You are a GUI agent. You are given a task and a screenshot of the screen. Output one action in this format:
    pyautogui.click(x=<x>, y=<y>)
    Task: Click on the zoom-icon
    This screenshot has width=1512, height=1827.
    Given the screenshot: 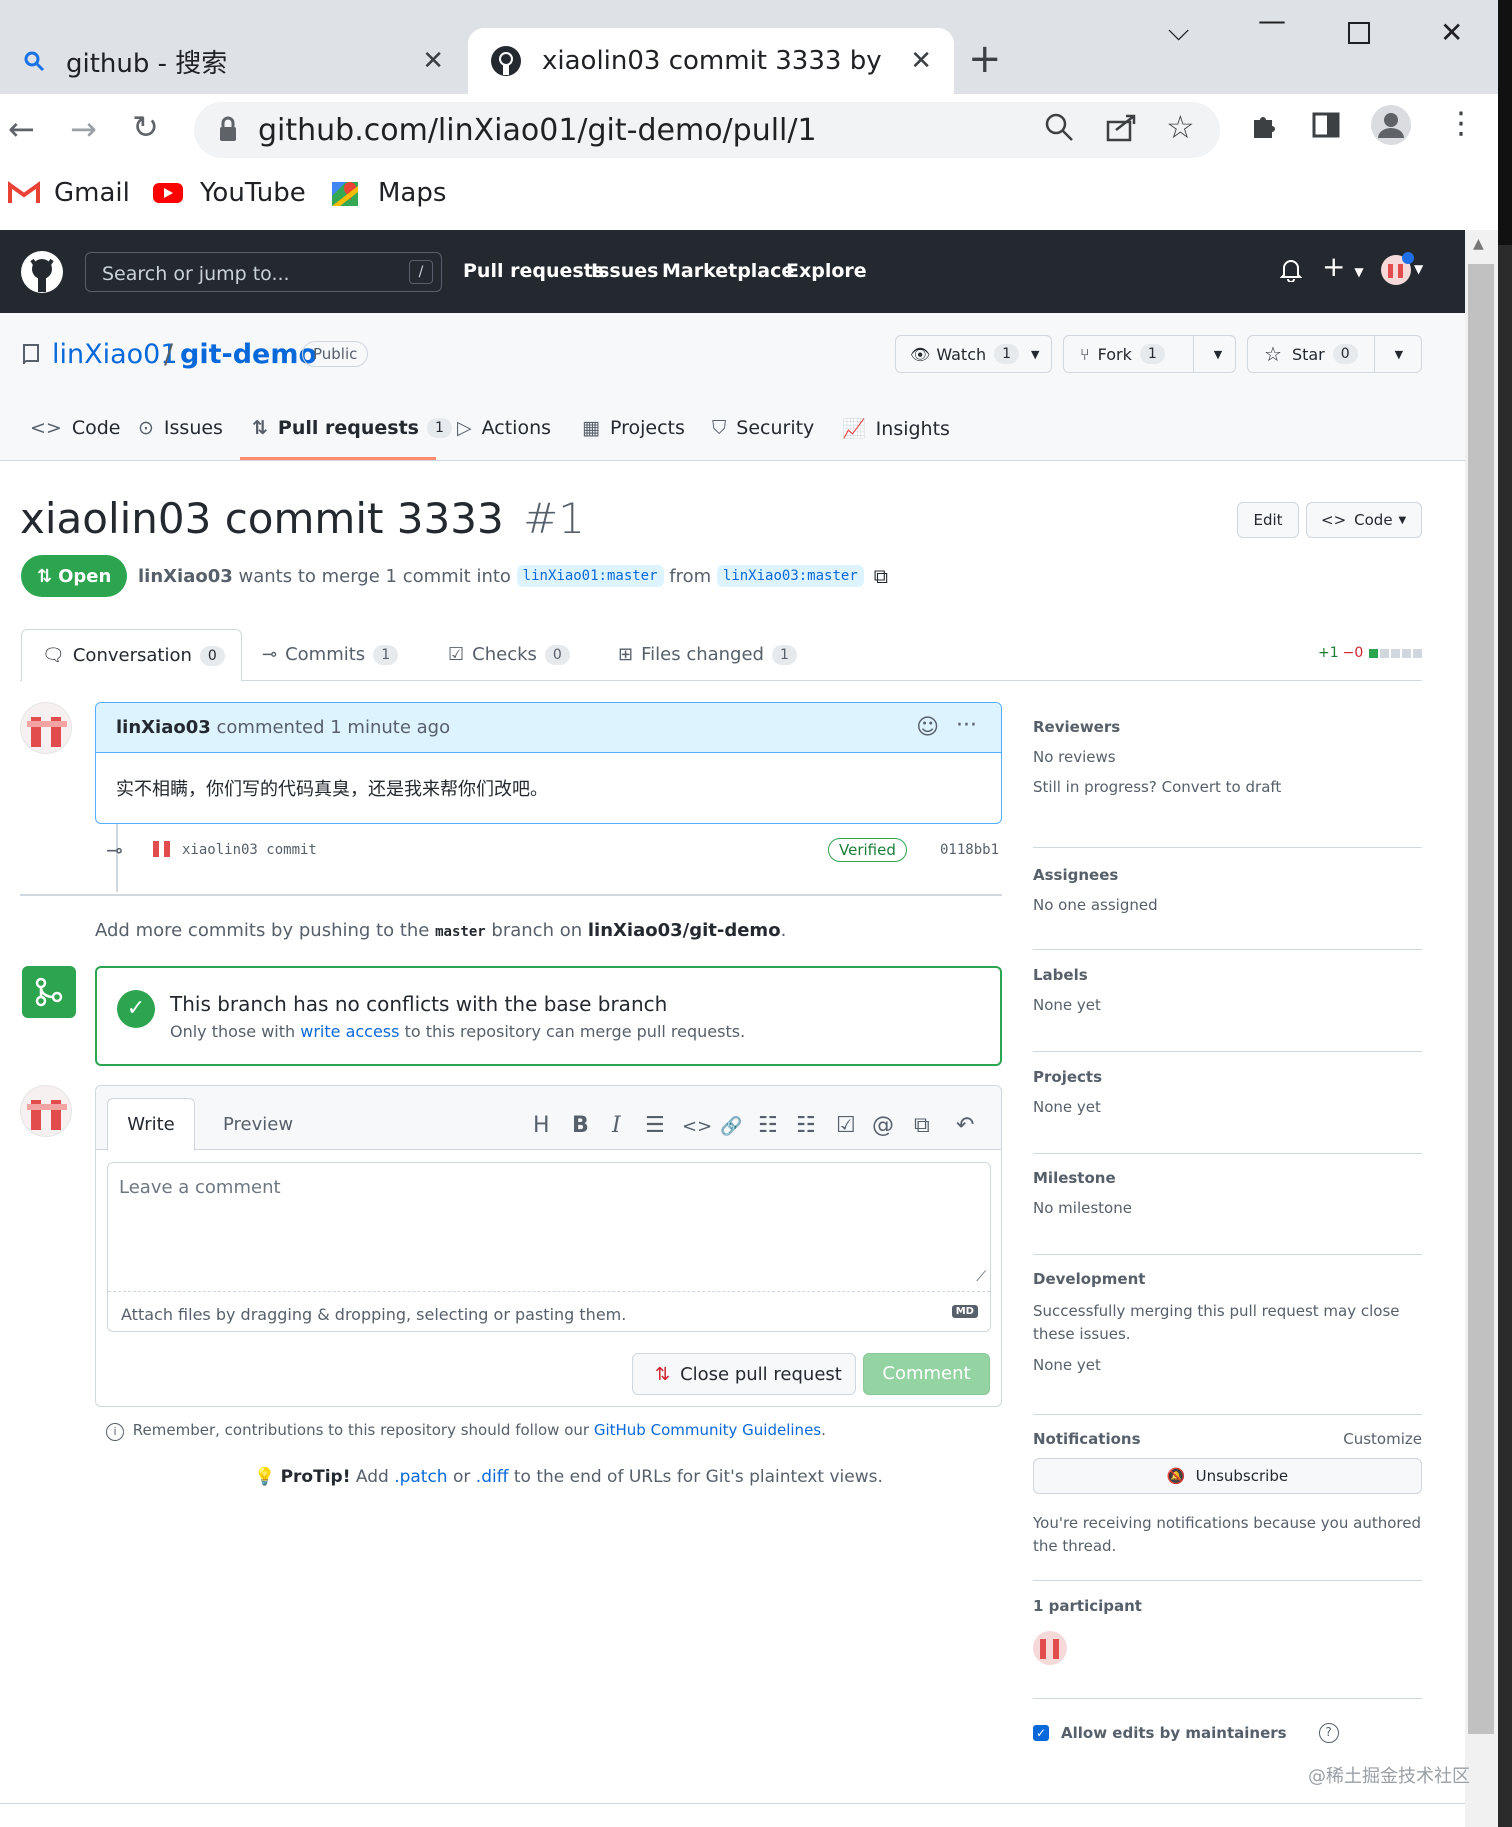 What is the action you would take?
    pyautogui.click(x=1059, y=129)
    